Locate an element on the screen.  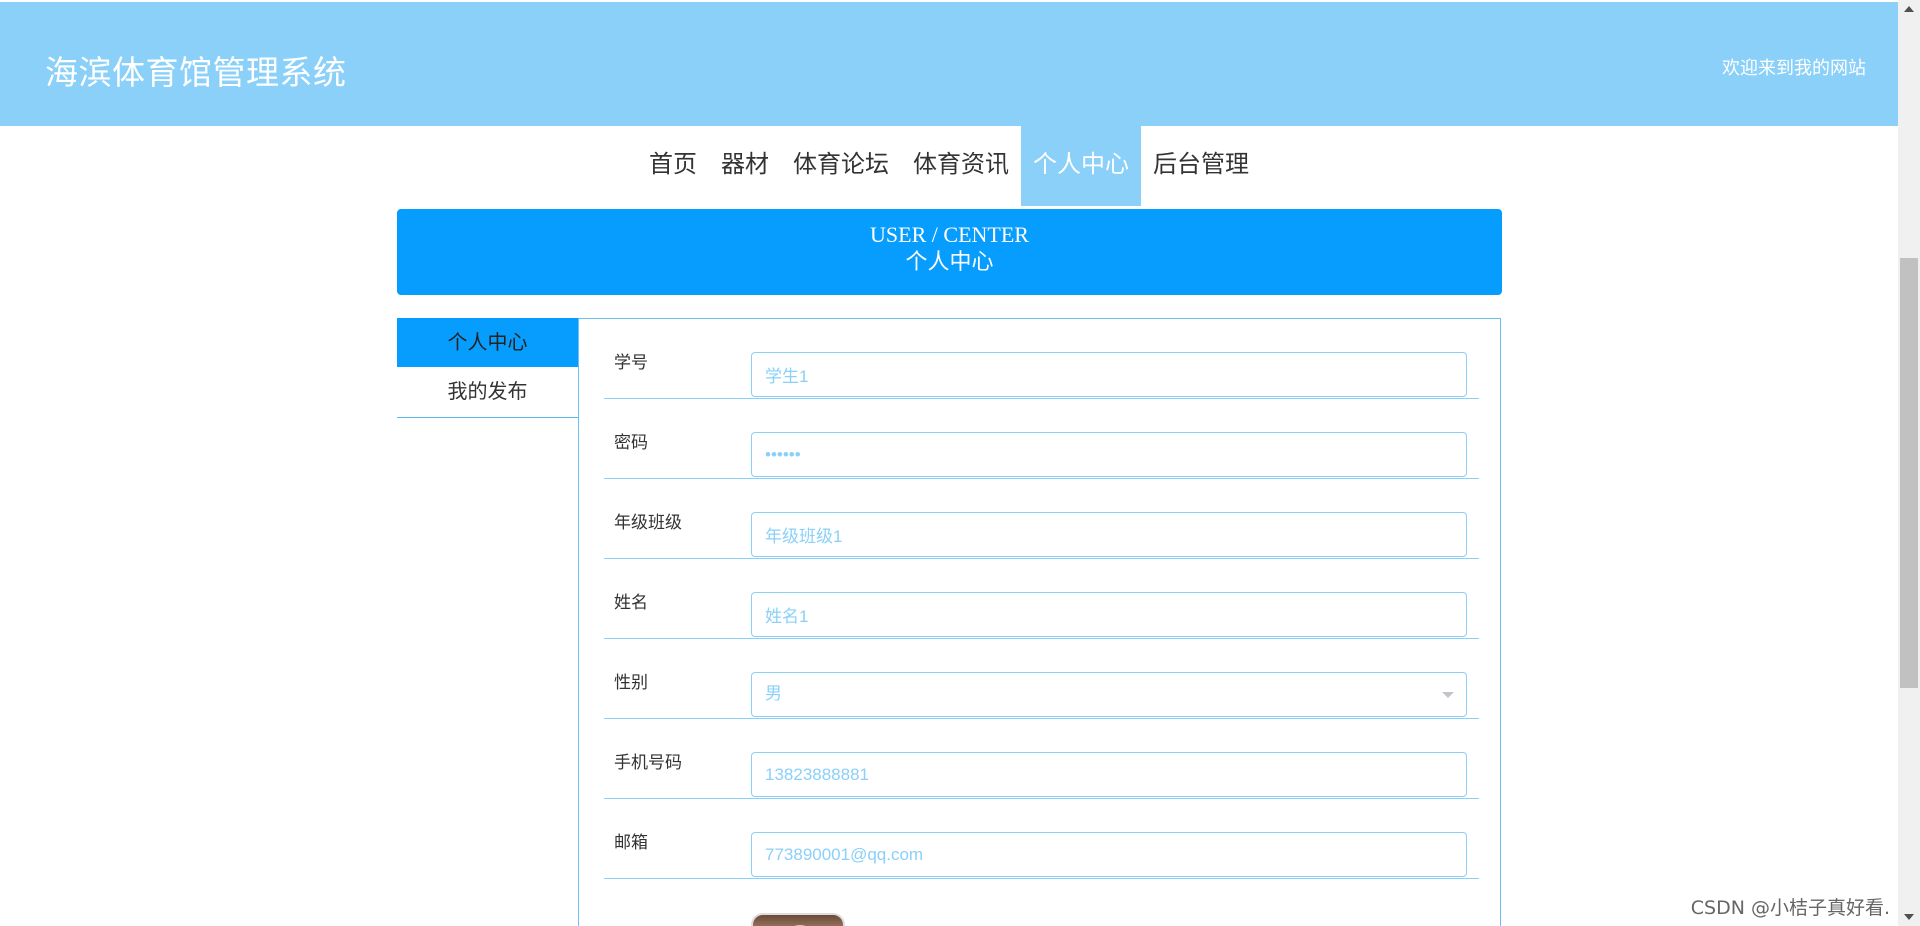
email-label: 邮箱 is located at coordinates (631, 843).